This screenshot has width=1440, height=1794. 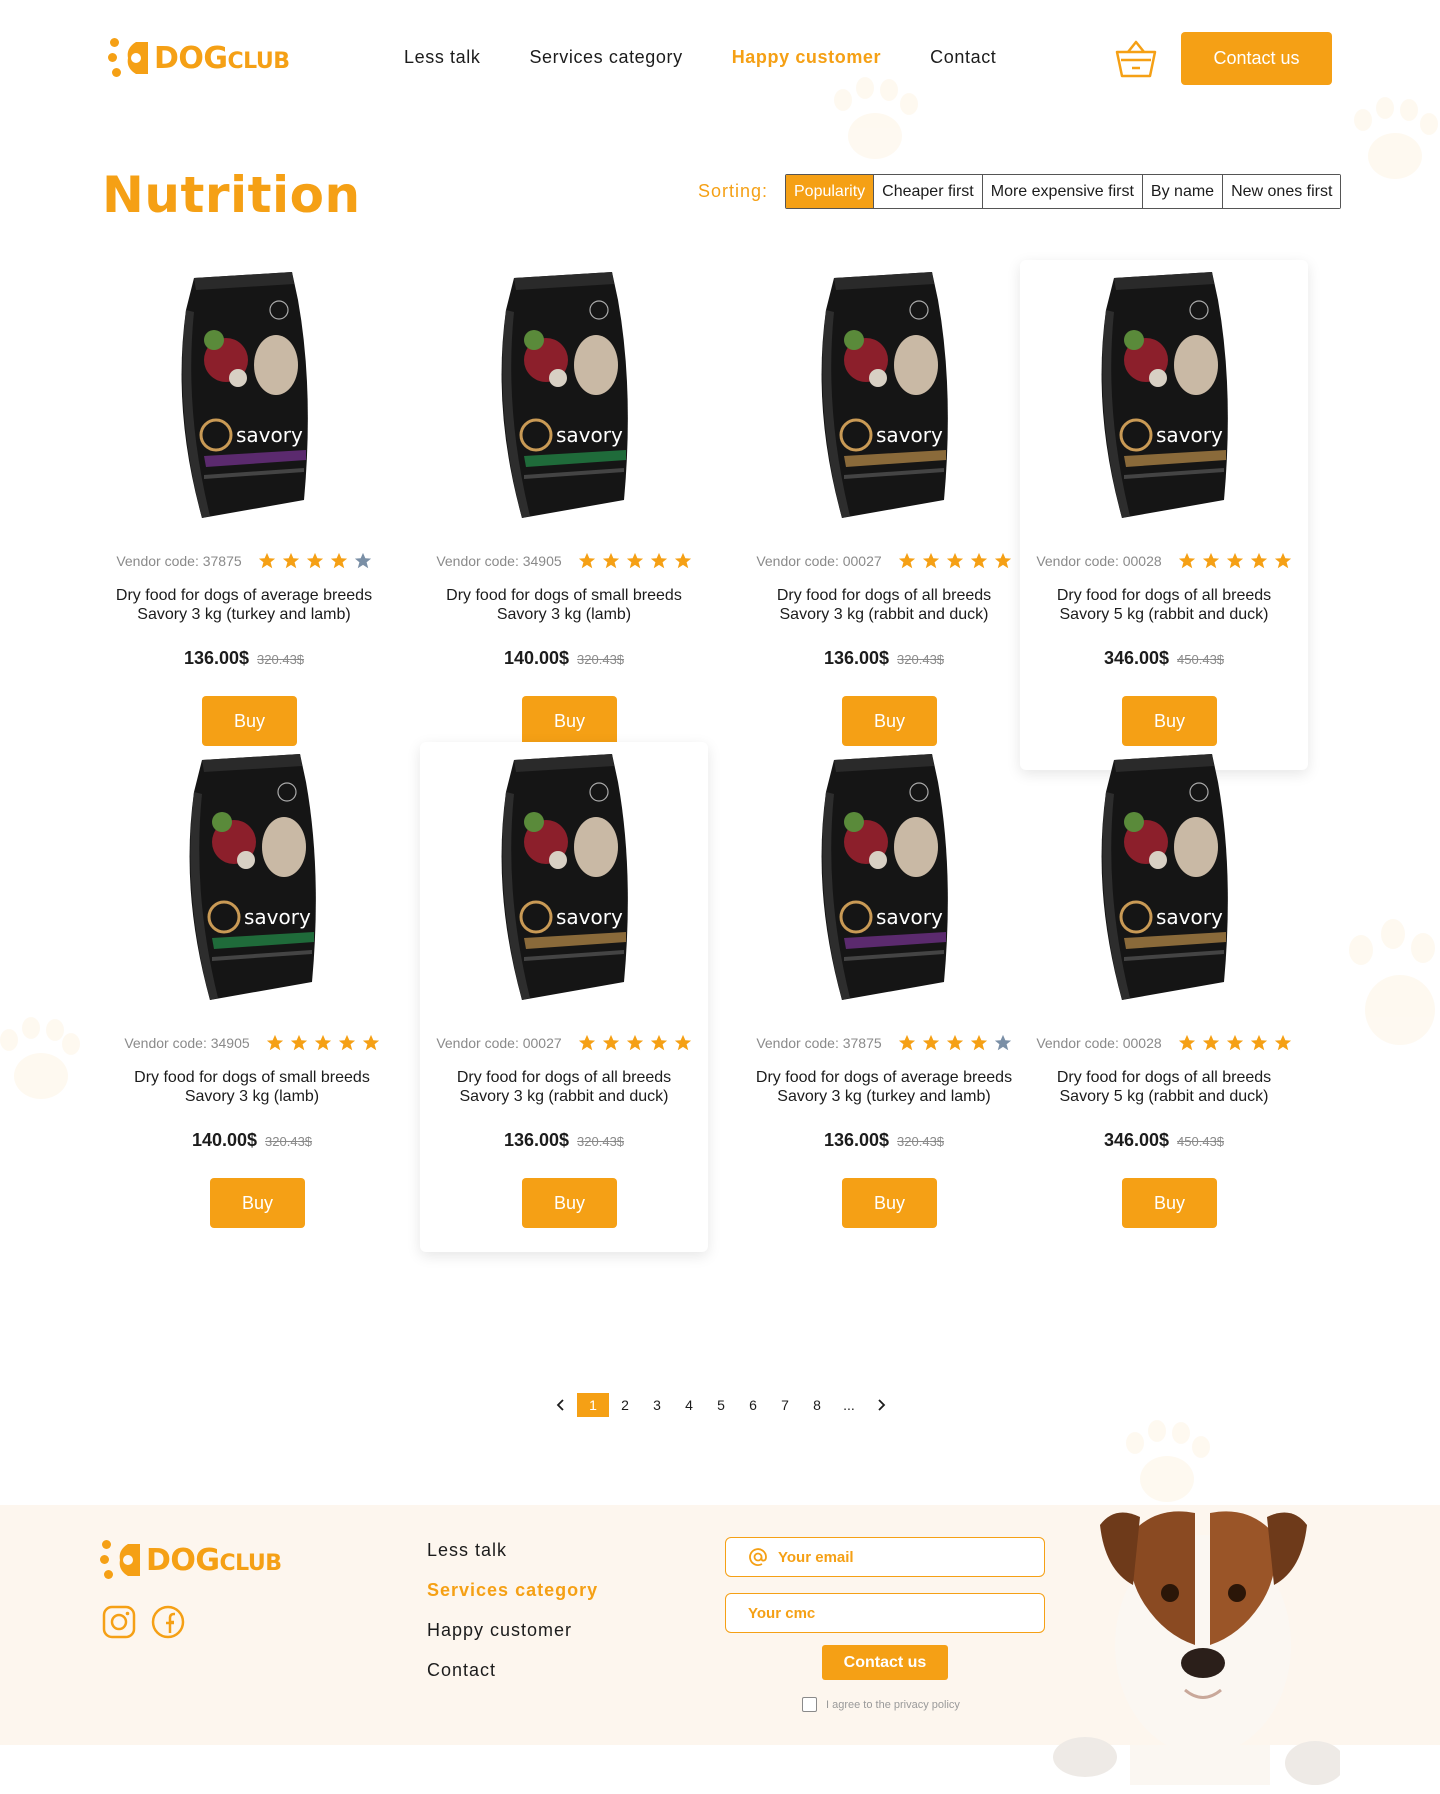 I want to click on privacy-checkbox, so click(x=809, y=1704).